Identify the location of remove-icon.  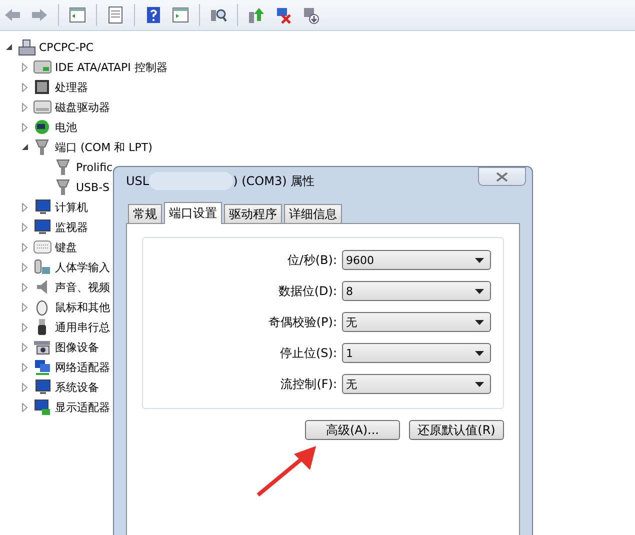
(283, 15).